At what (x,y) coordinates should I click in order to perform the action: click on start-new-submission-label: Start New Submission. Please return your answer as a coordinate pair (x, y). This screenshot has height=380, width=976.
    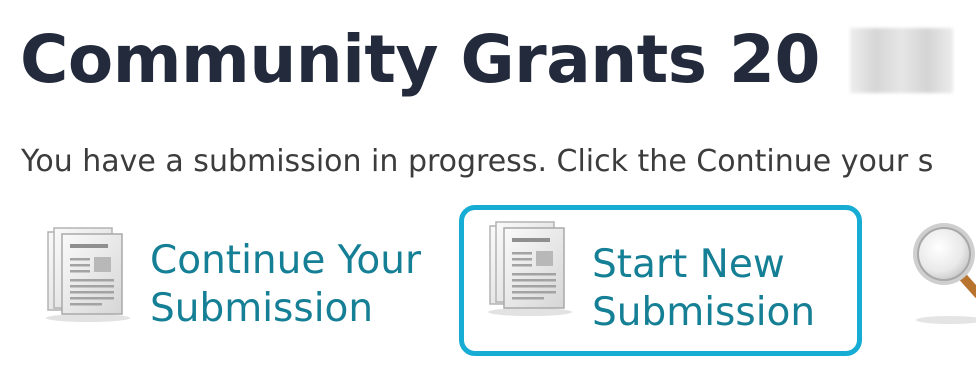
    Looking at the image, I should click on (703, 289).